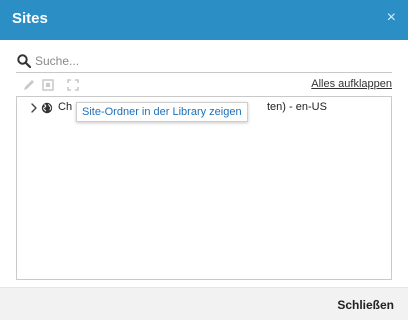  What do you see at coordinates (34, 108) in the screenshot?
I see `chevron-right-icon` at bounding box center [34, 108].